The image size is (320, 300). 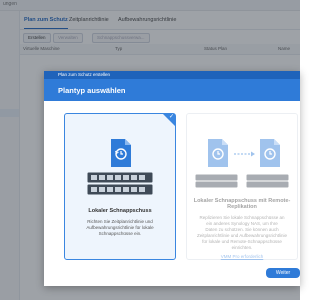 I want to click on nas-devices-icon, so click(x=242, y=181).